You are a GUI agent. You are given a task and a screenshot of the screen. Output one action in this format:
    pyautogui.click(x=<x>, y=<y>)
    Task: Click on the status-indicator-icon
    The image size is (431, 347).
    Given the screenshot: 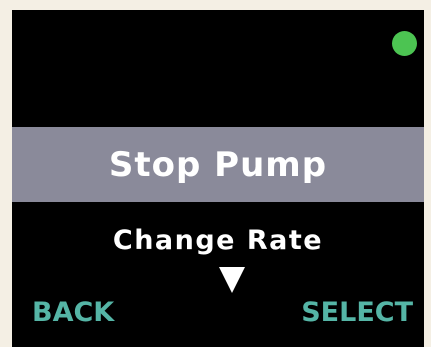 What is the action you would take?
    pyautogui.click(x=404, y=43)
    